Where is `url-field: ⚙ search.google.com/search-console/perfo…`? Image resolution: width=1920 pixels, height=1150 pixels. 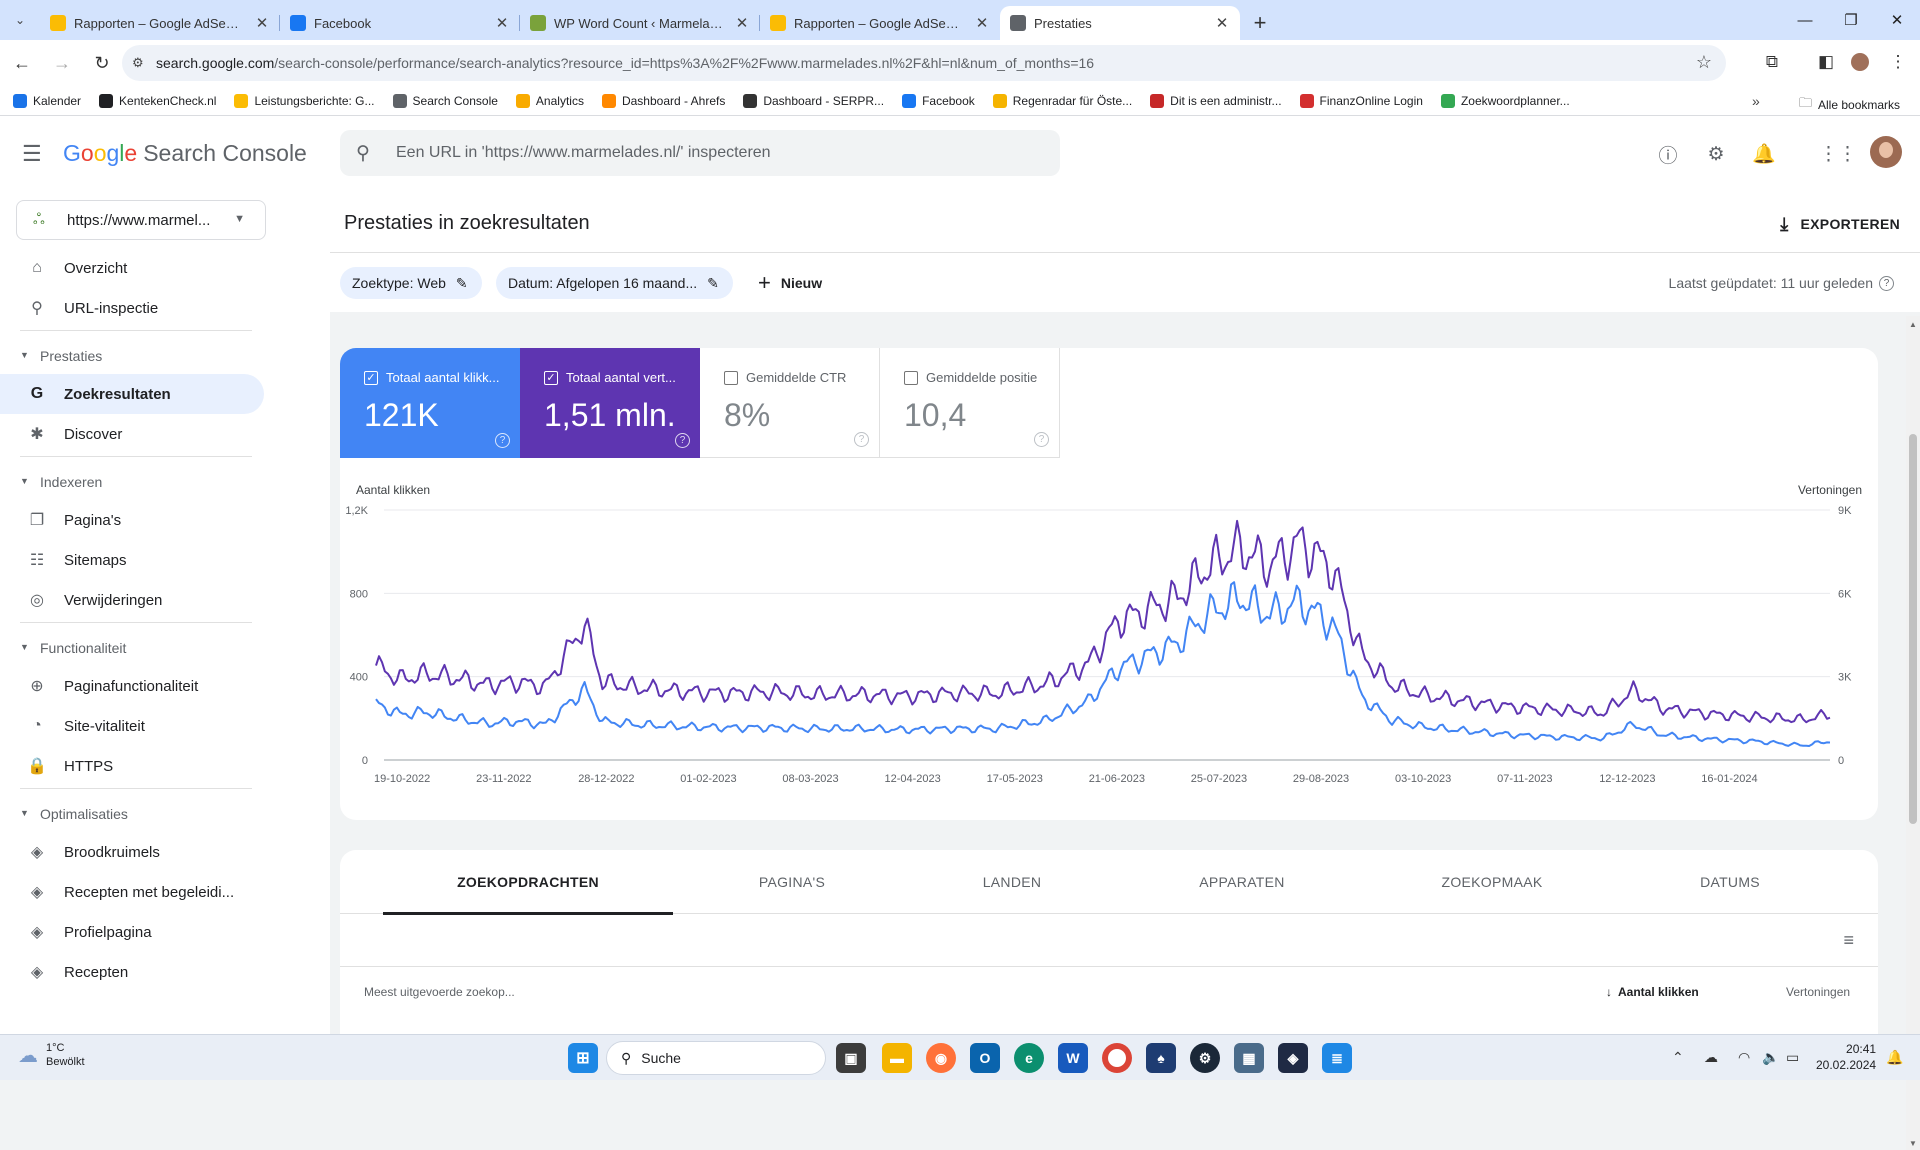 url-field: ⚙ search.google.com/search-console/perfo… is located at coordinates (924, 63).